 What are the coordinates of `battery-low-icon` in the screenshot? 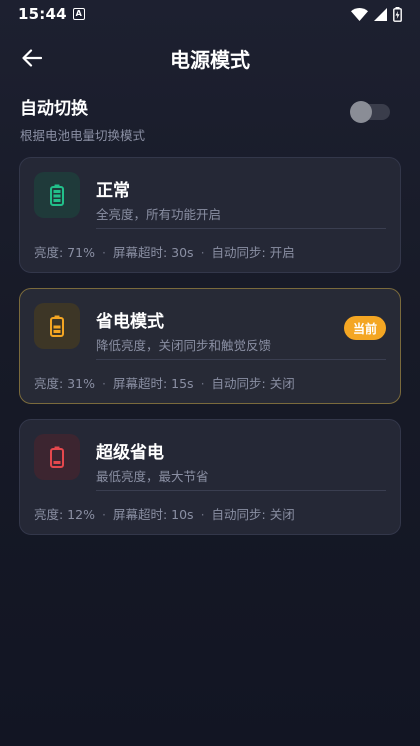 It's located at (57, 457).